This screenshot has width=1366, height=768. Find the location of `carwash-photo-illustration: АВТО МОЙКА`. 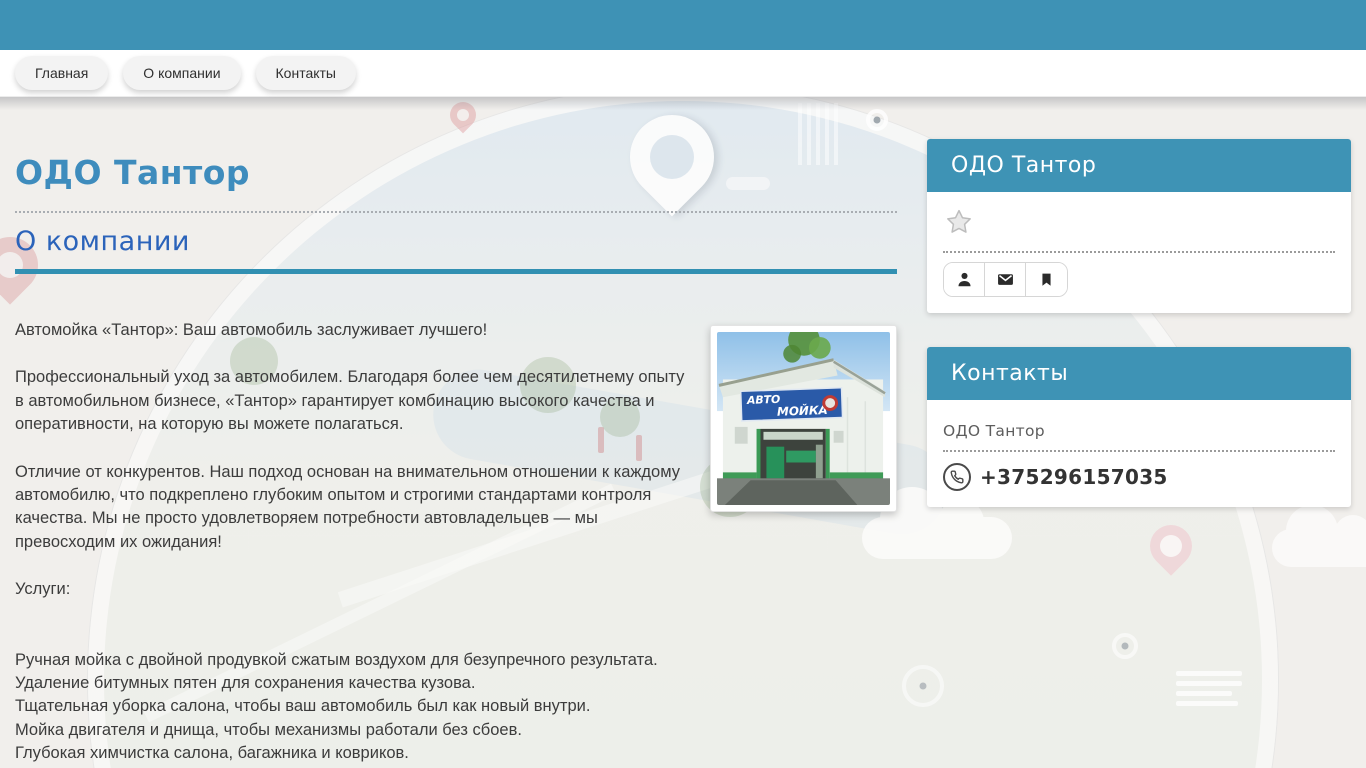

carwash-photo-illustration: АВТО МОЙКА is located at coordinates (803, 418).